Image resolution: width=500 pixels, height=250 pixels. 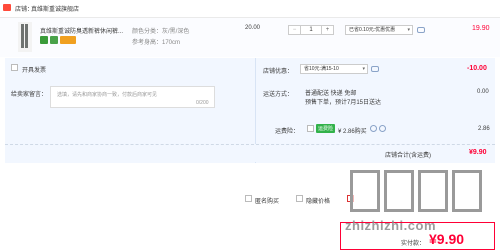 What do you see at coordinates (287, 132) in the screenshot?
I see `freight-insurance-label: 运费险：` at bounding box center [287, 132].